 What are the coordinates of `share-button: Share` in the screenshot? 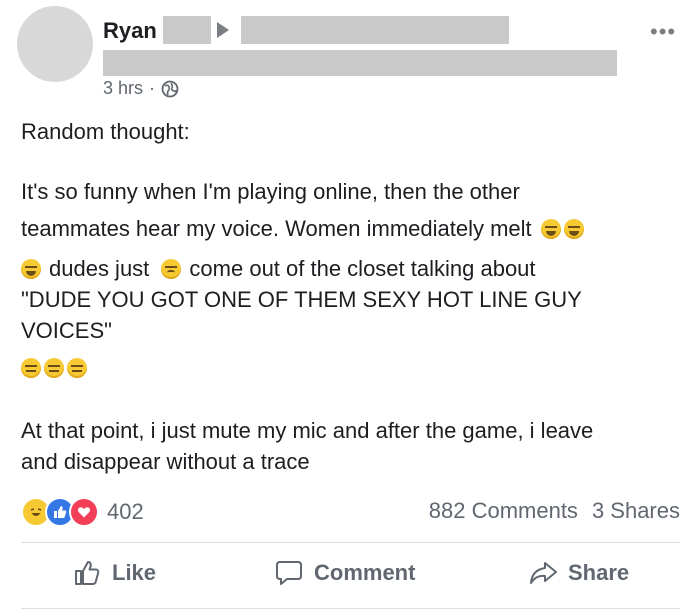 It's located at (578, 573).